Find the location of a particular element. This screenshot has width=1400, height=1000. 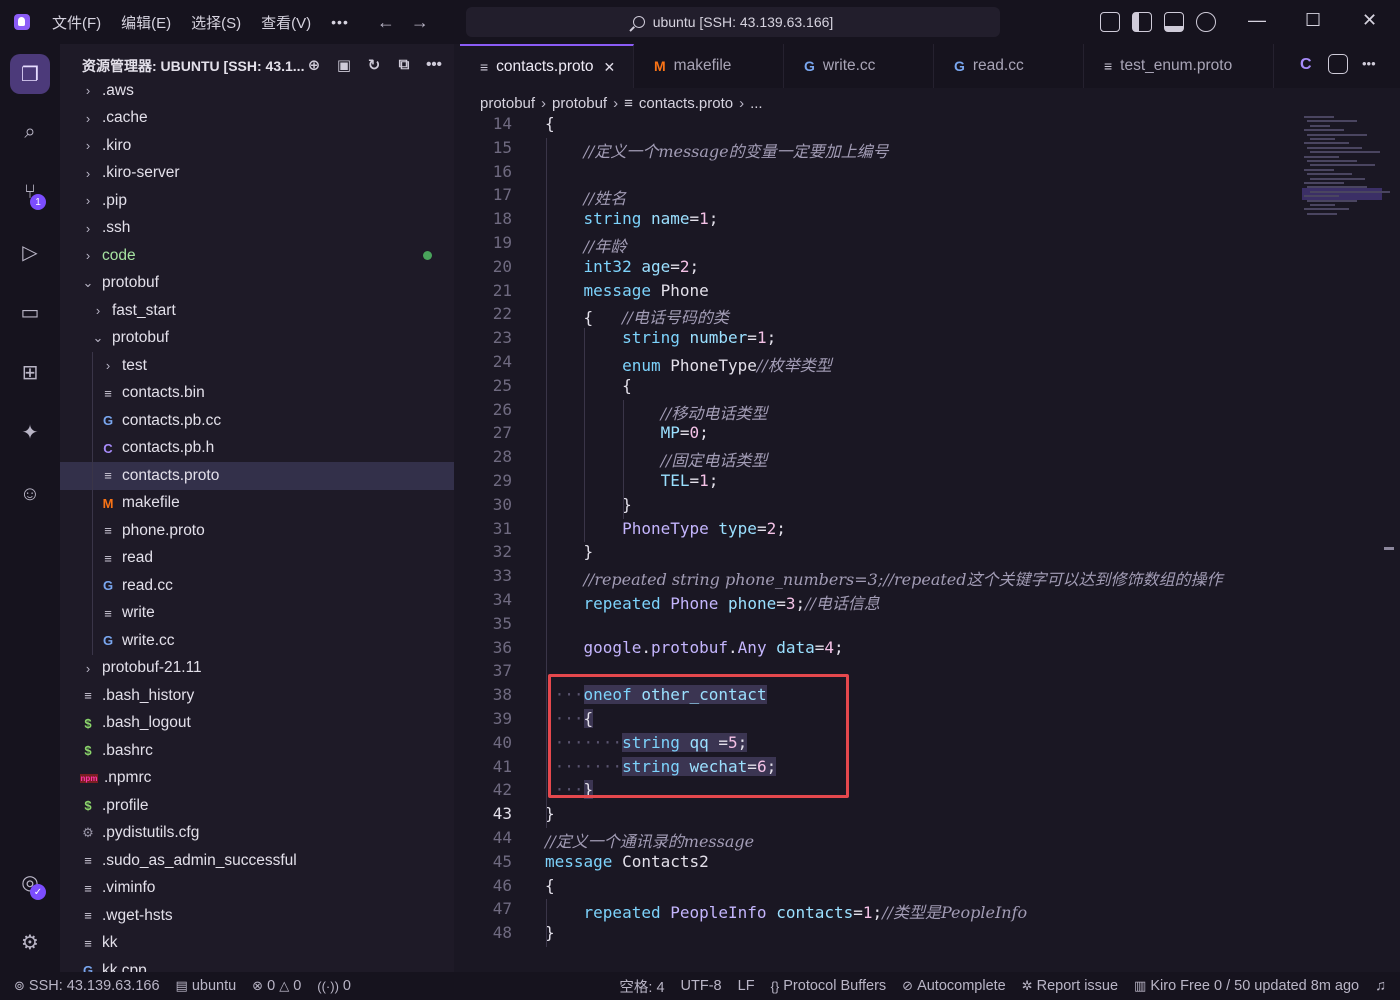

new-file-icon: ⊕ is located at coordinates (314, 66).